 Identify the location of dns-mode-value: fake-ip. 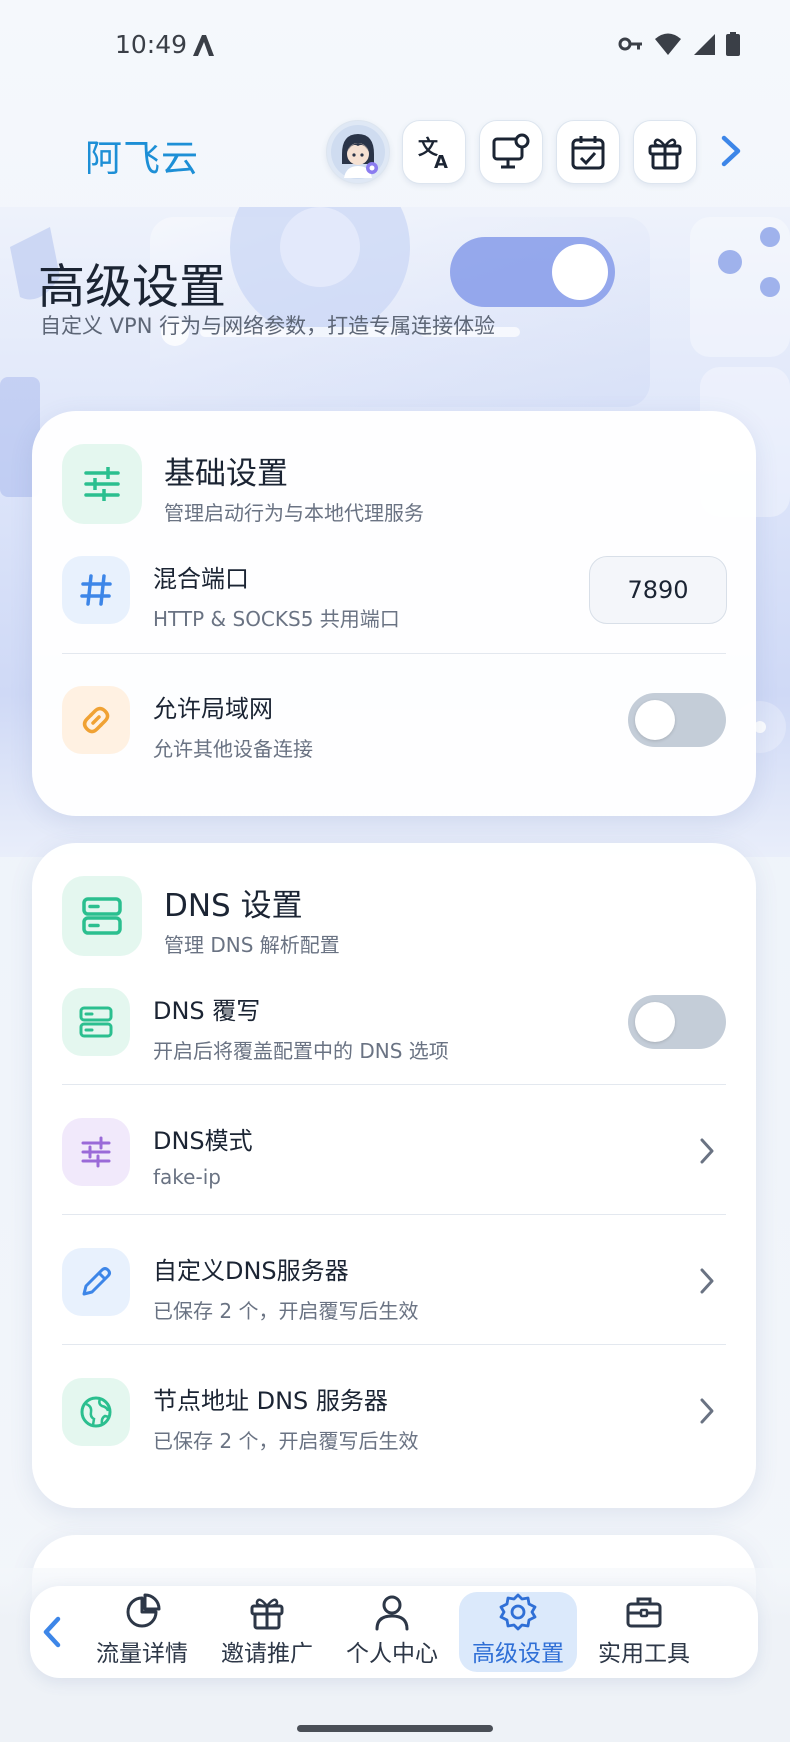
(187, 1177).